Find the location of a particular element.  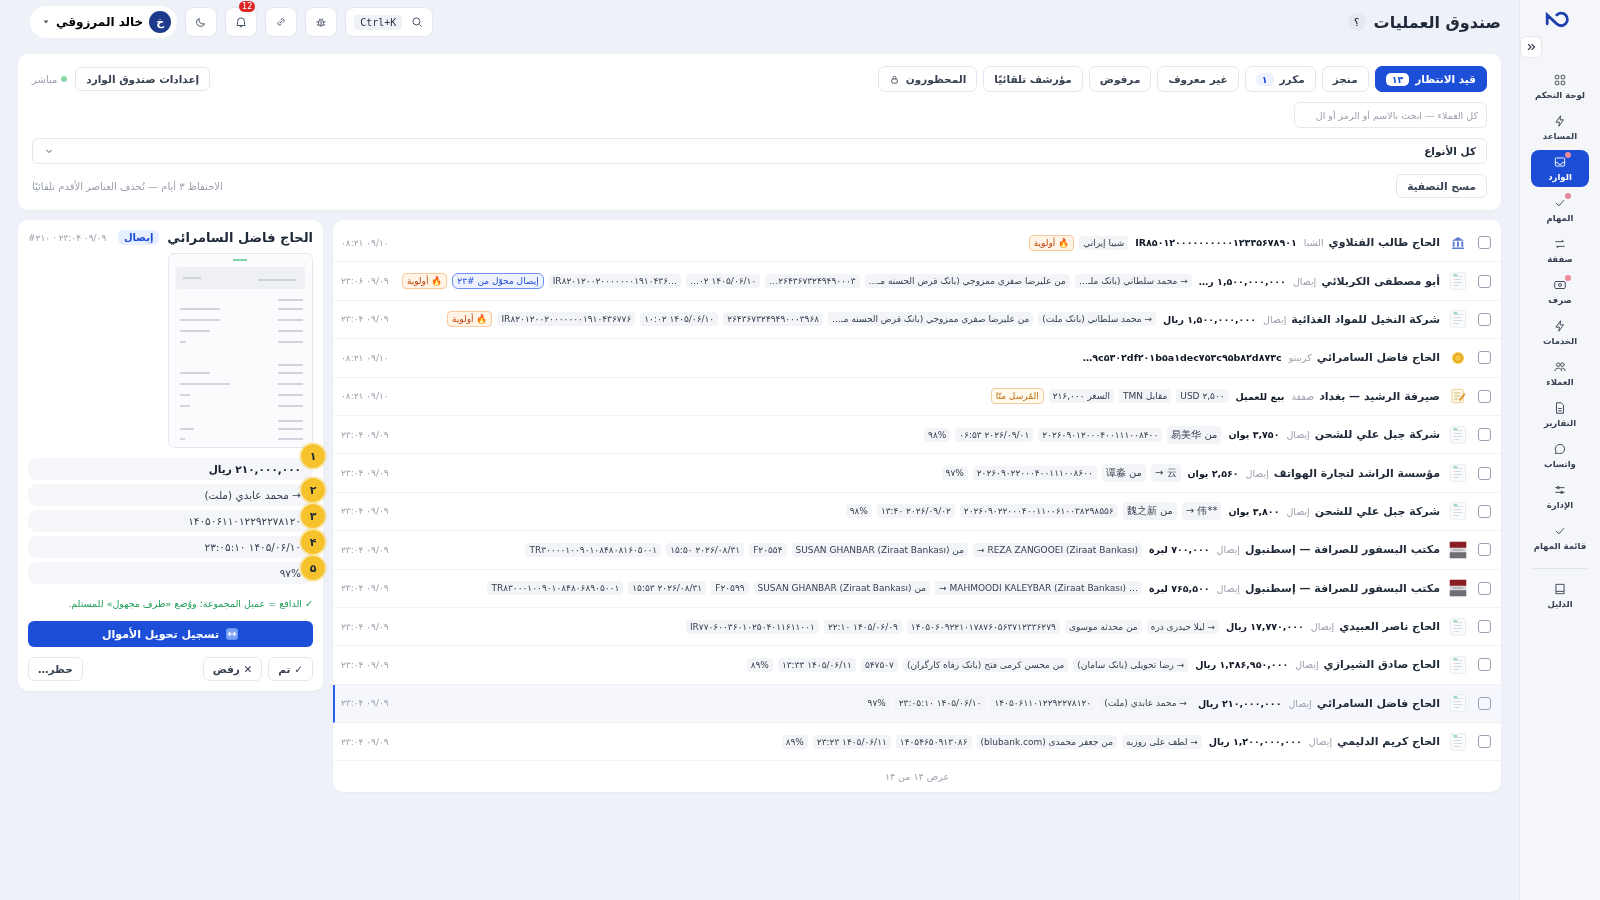

detail-meta: #۲۱۰ · ۲۳:۰۴ ۰۹/۰۹ is located at coordinates (67, 237).